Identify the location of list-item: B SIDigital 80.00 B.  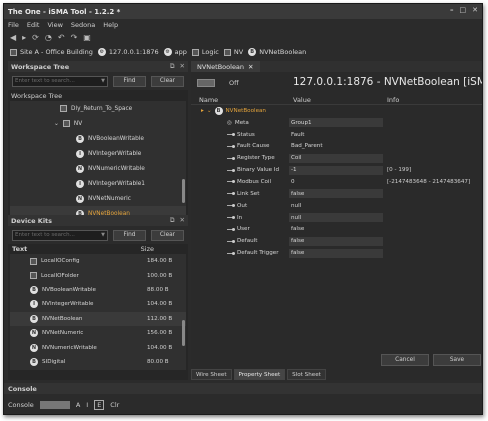
(98, 362).